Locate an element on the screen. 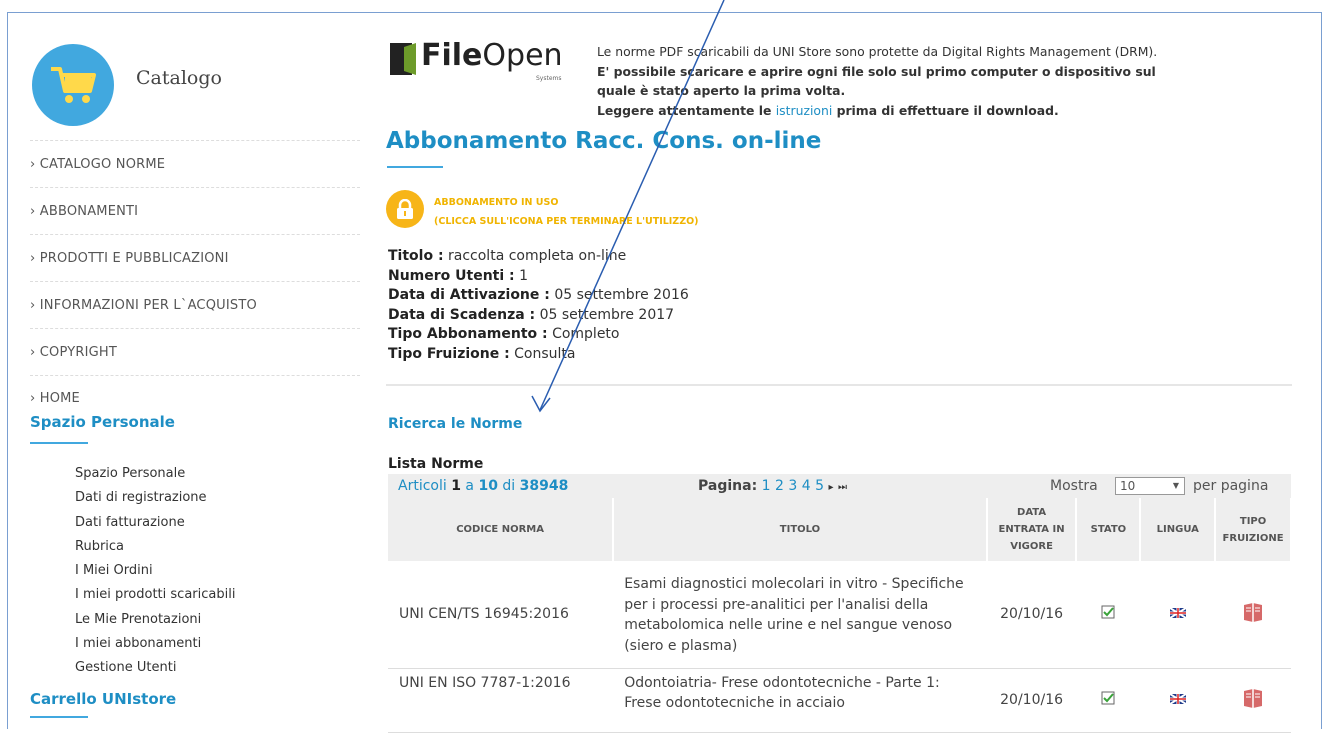 The image size is (1329, 733). last-page-icon: ⏭ is located at coordinates (842, 487).